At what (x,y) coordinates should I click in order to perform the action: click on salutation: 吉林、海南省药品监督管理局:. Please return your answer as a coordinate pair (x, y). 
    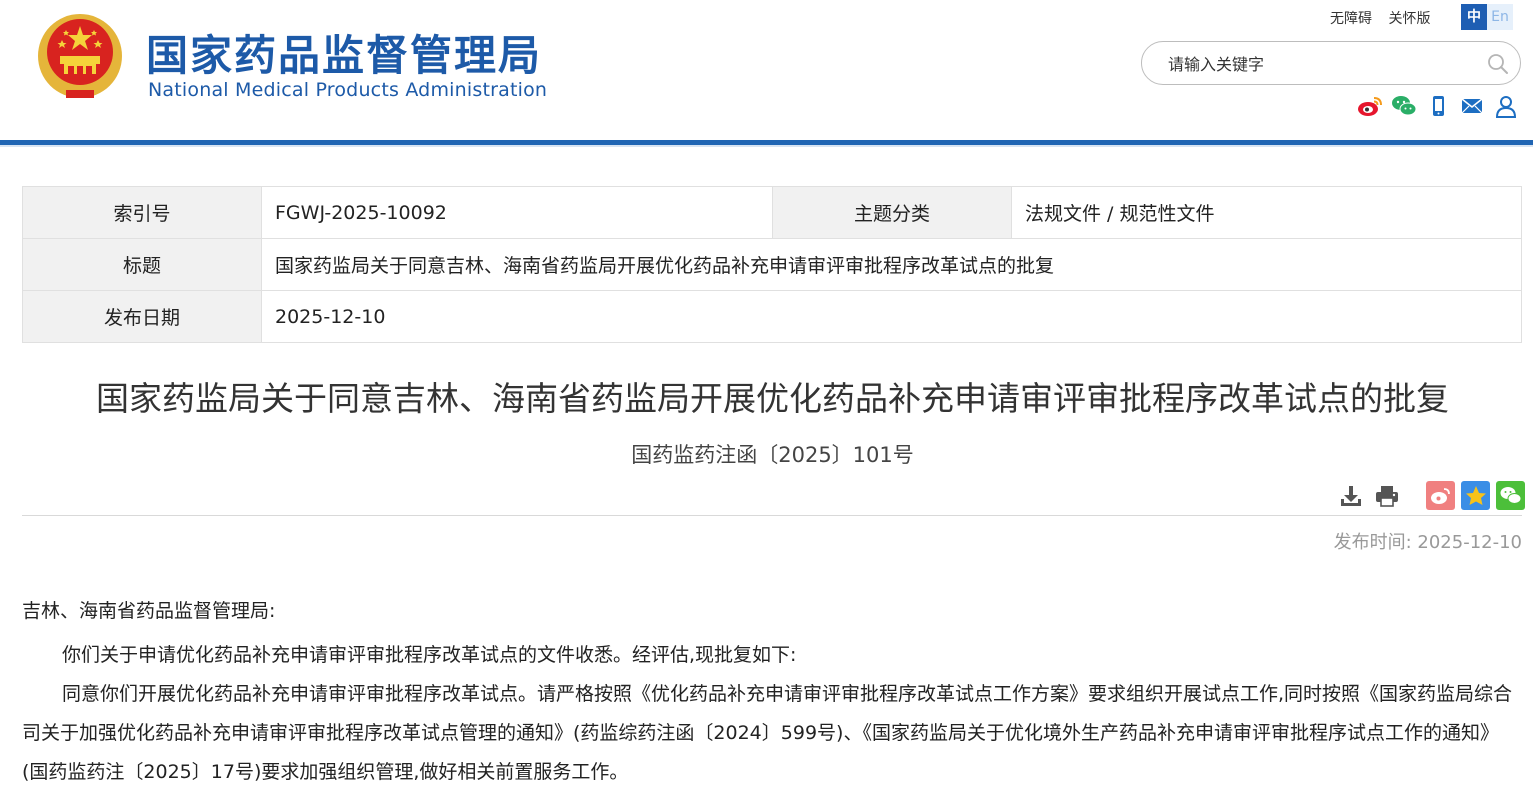
    Looking at the image, I should click on (149, 611).